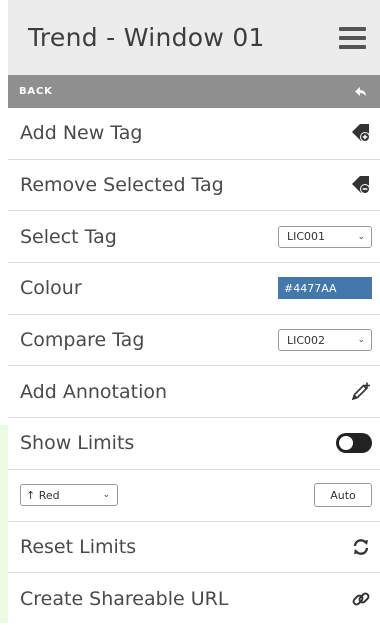  What do you see at coordinates (361, 133) in the screenshot?
I see `tag-add-icon` at bounding box center [361, 133].